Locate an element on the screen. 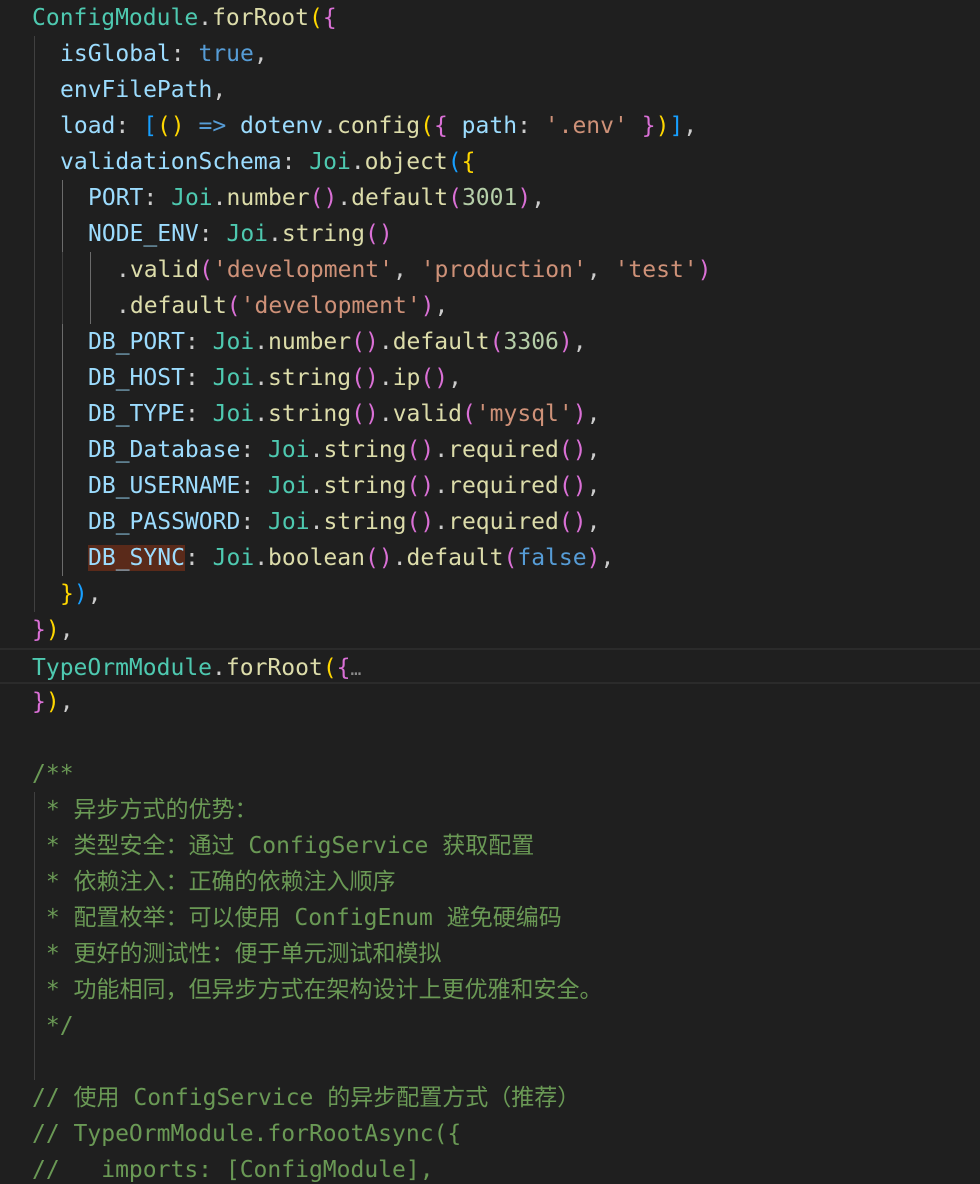 Image resolution: width=980 pixels, height=1184 pixels. code-token: * 配置枚举：可以使用 ConfigEnum 避免硬编码 is located at coordinates (297, 918).